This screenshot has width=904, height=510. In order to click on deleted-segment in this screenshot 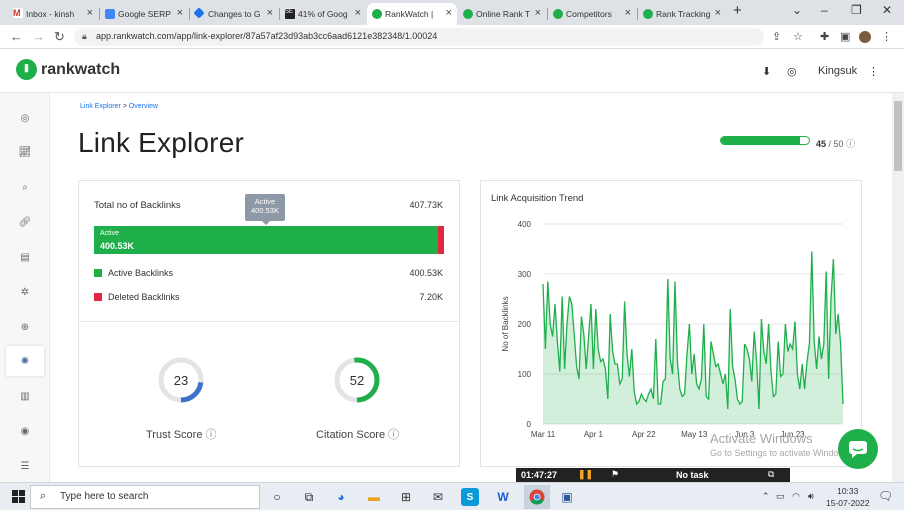, I will do `click(440, 240)`.